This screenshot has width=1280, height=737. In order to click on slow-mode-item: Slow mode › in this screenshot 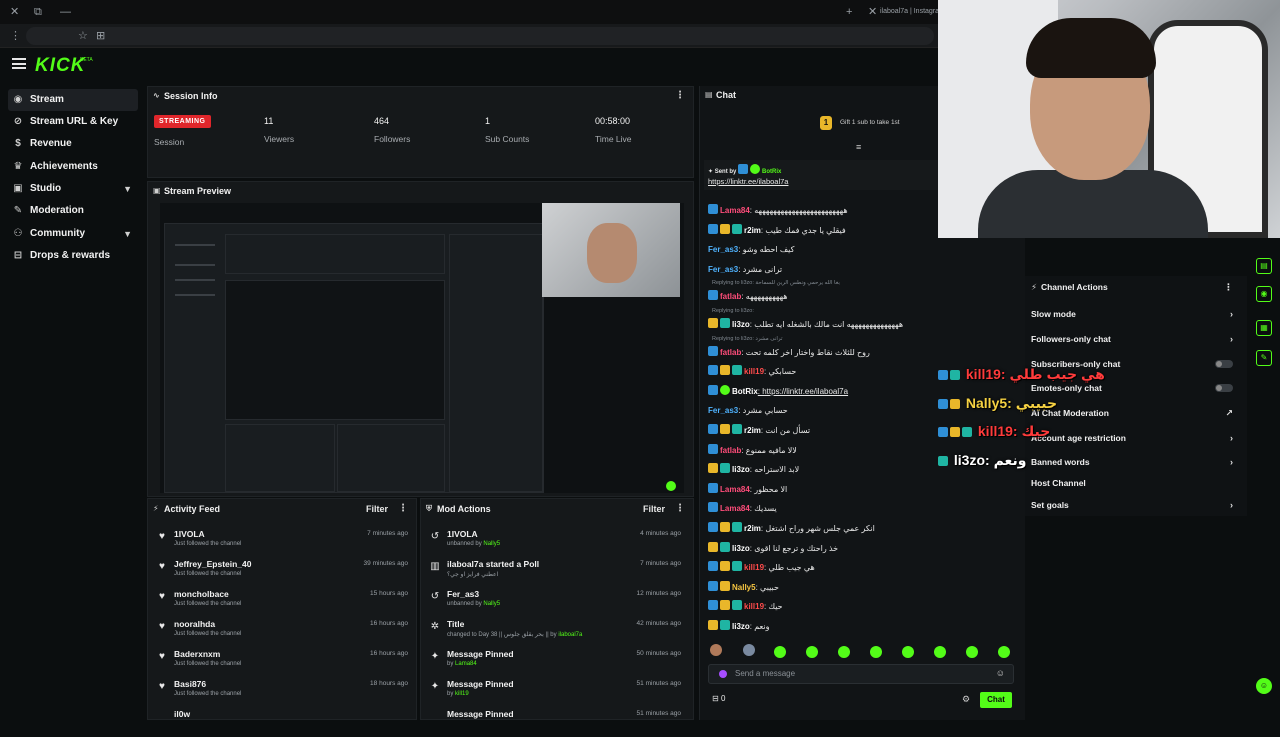, I will do `click(1136, 314)`.